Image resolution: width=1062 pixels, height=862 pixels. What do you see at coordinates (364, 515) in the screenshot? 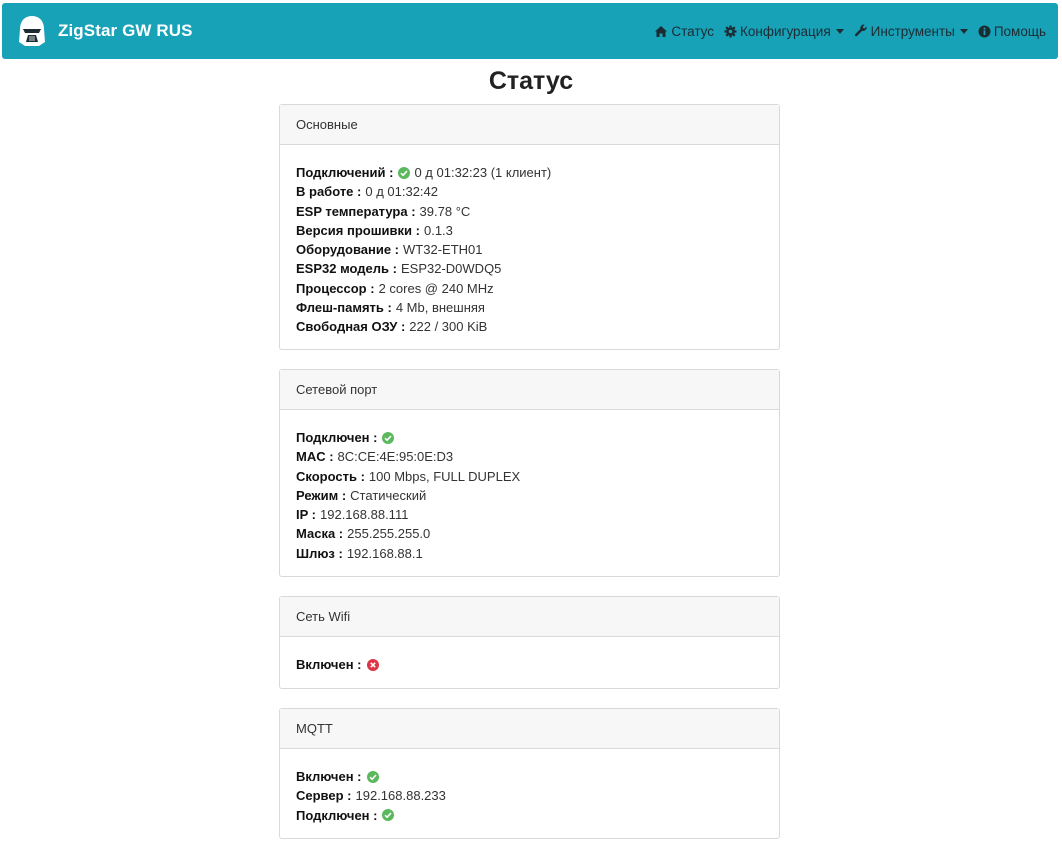
I see `info-value: 192.168.88.111` at bounding box center [364, 515].